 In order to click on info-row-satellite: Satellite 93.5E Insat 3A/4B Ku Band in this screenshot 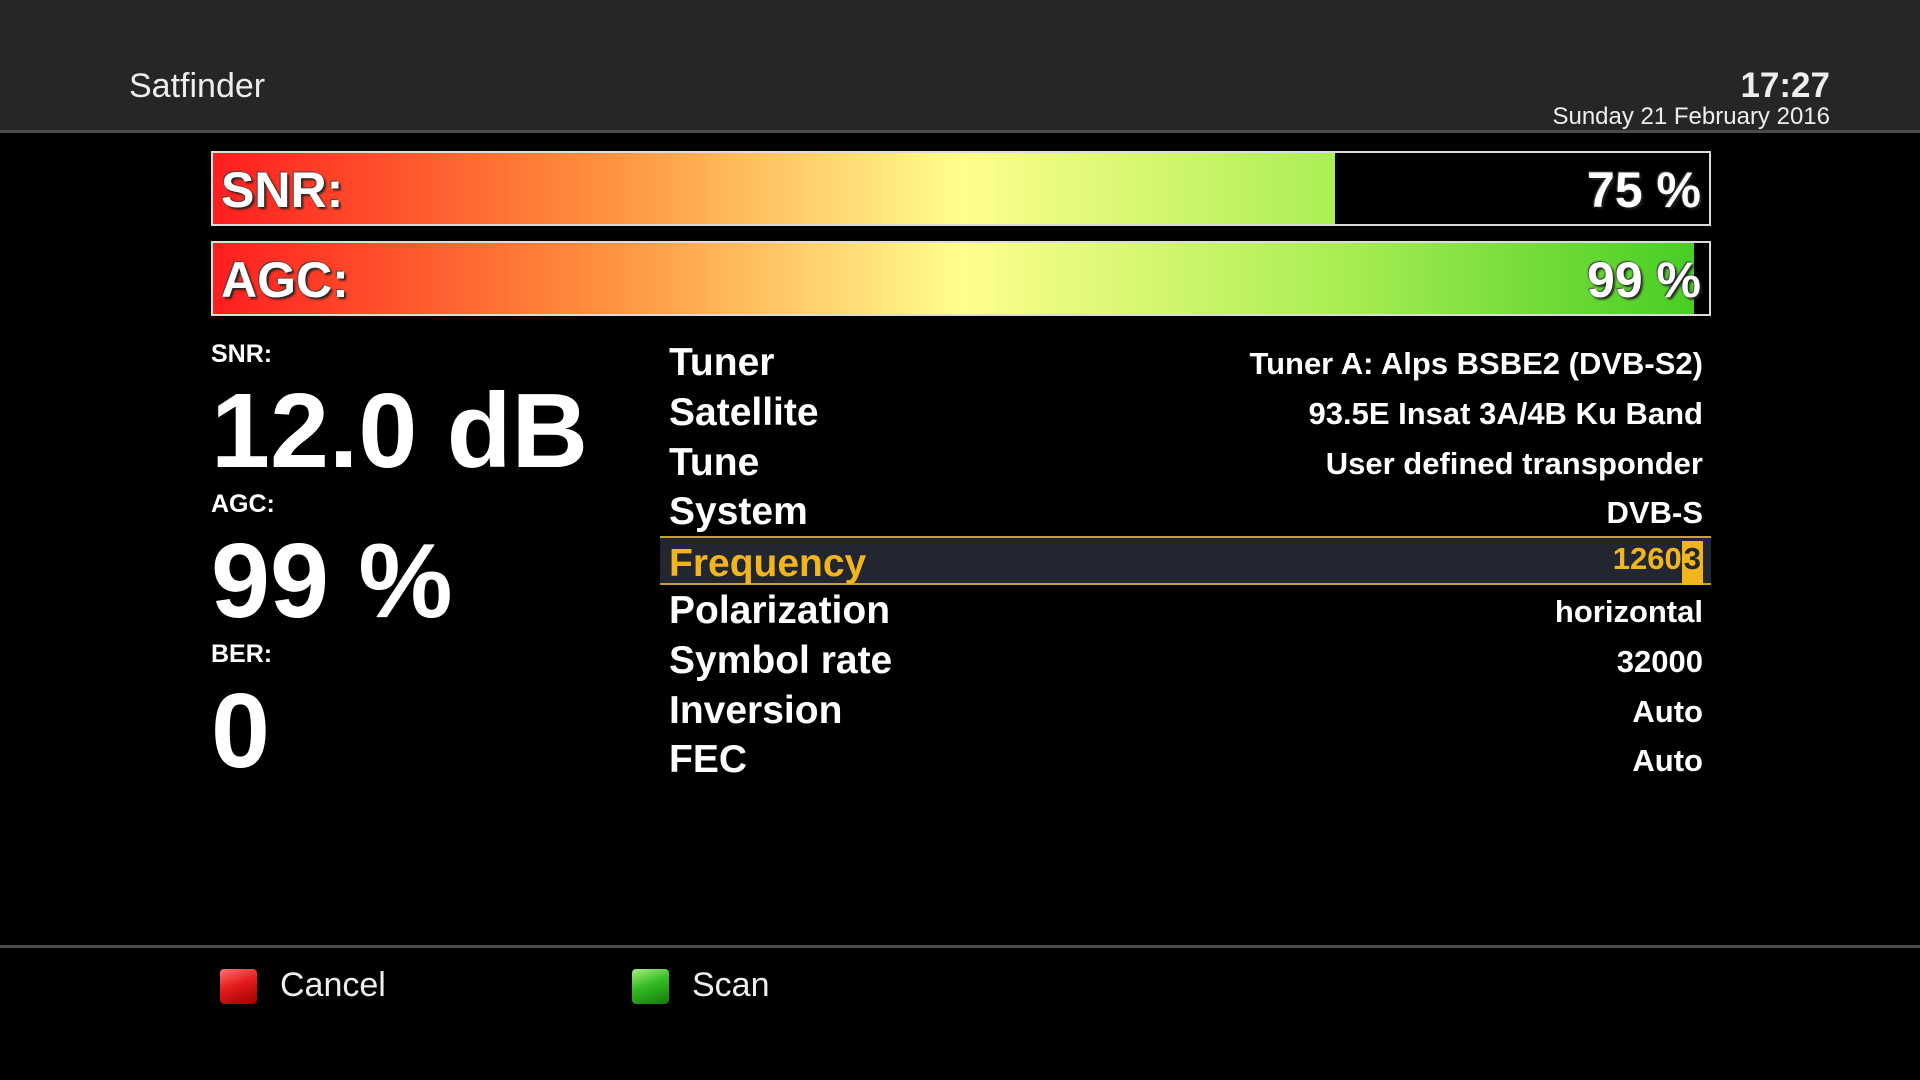, I will do `click(1185, 411)`.